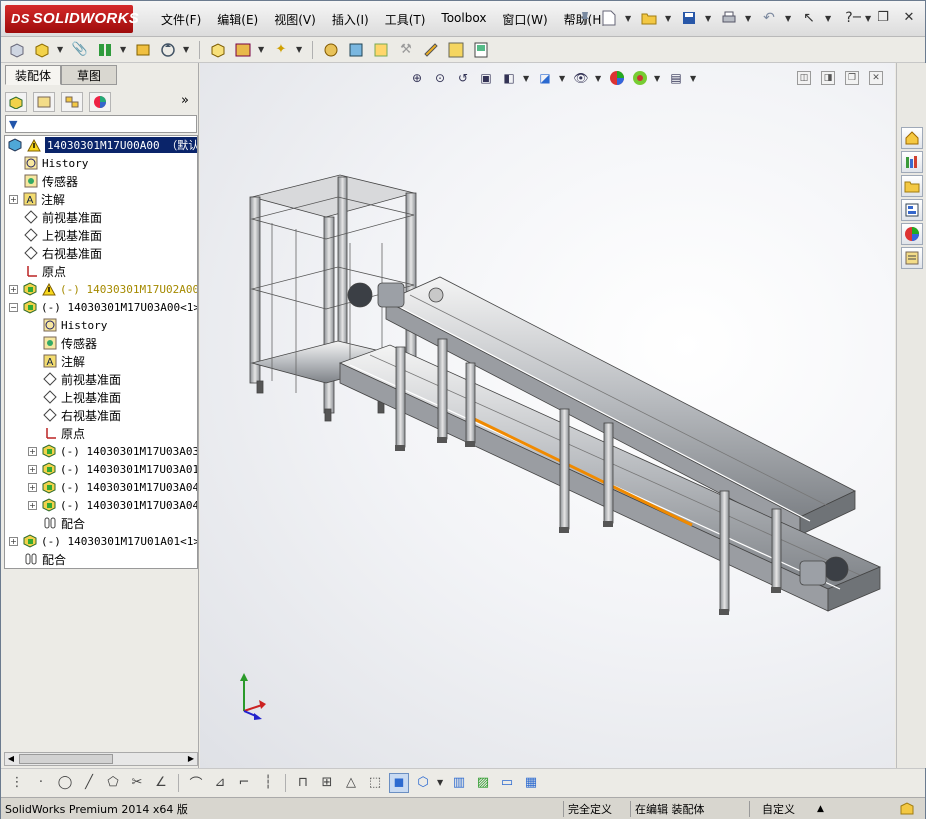  Describe the element at coordinates (103, 289) in the screenshot. I see `tree-item-subassembly-u02: + (-) 14030301M17U02A00<1` at that location.